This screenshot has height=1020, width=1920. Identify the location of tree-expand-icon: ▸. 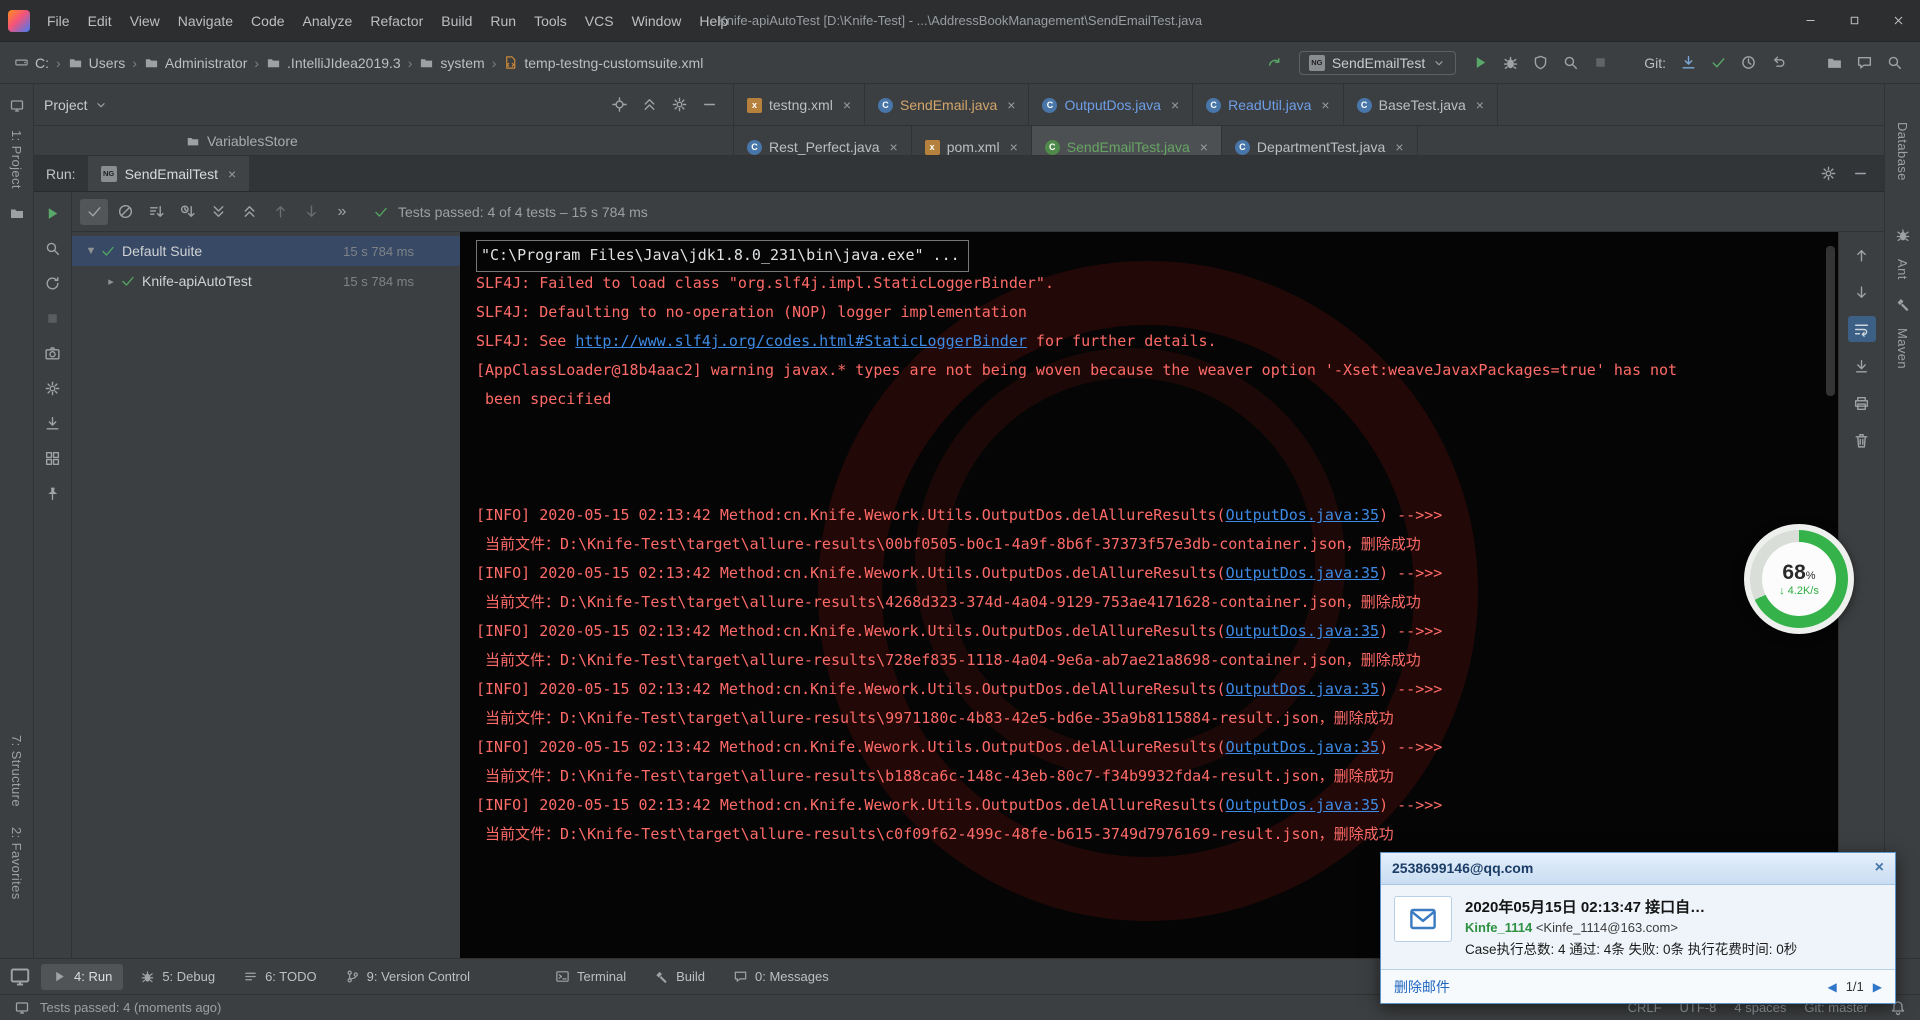
(111, 281).